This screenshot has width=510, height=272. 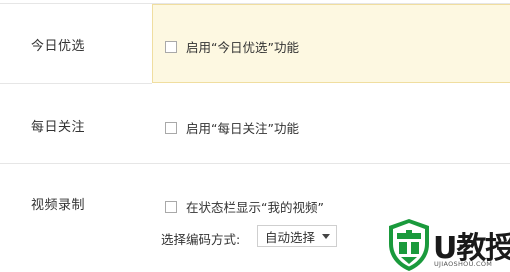 What do you see at coordinates (463, 264) in the screenshot?
I see `watermark-site: UJIAOSHOU.COM` at bounding box center [463, 264].